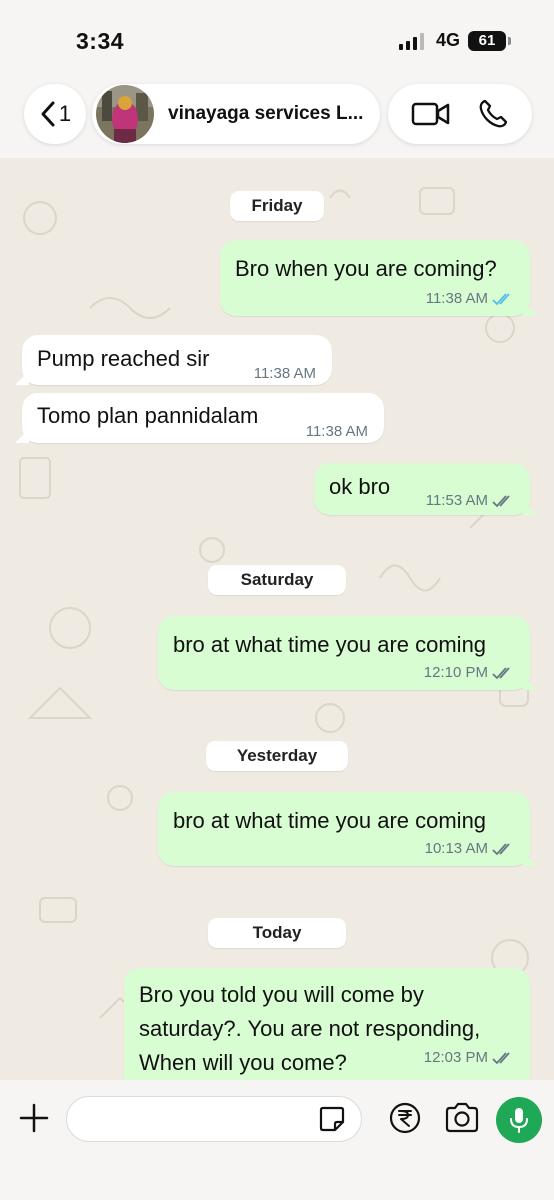 This screenshot has height=1200, width=554. Describe the element at coordinates (422, 489) in the screenshot. I see `outgoing-message: ok bro 11:53 AM` at that location.